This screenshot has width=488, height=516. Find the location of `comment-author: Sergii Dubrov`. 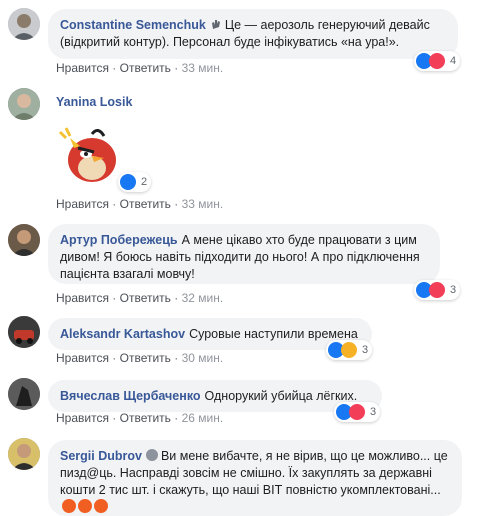

comment-author: Sergii Dubrov is located at coordinates (101, 456).